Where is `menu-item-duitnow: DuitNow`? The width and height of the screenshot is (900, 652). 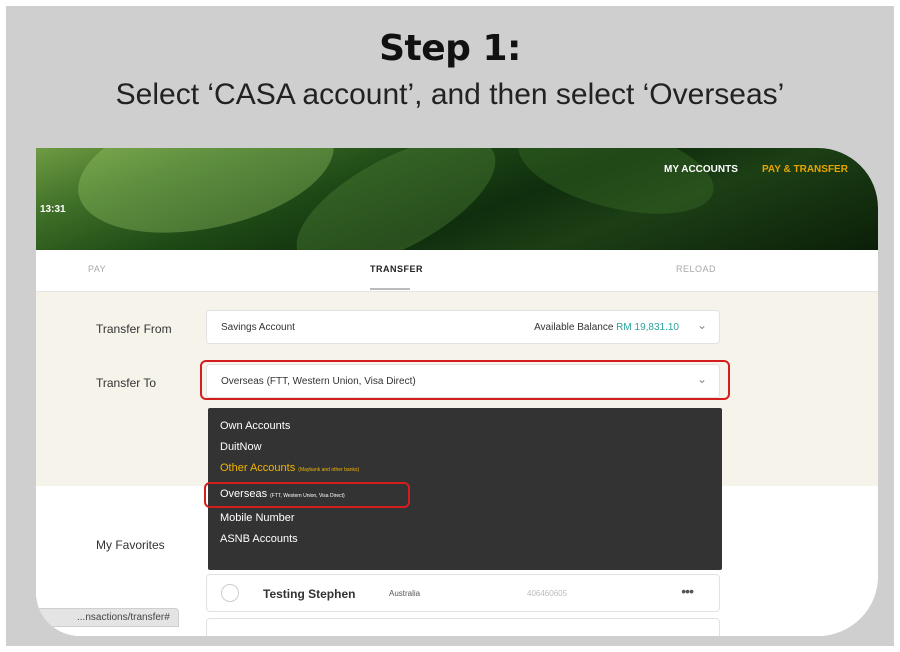
menu-item-duitnow: DuitNow is located at coordinates (241, 447).